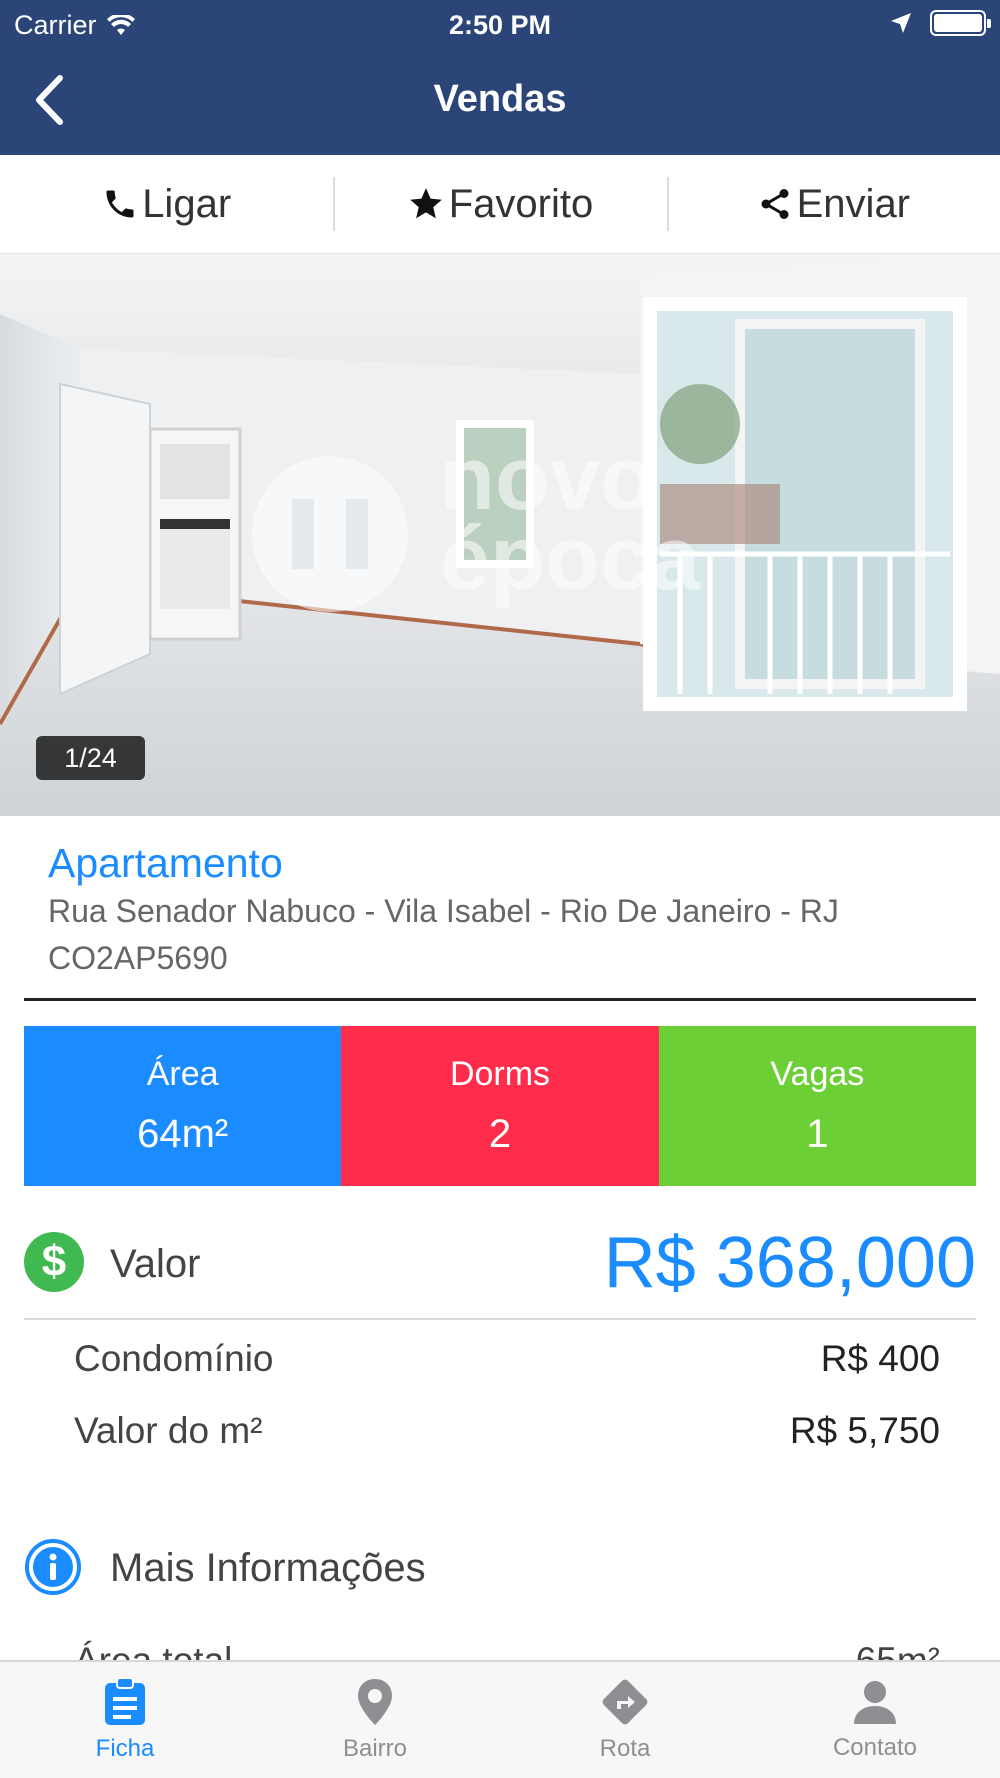 The width and height of the screenshot is (1000, 1778). I want to click on tab-contato: Contato, so click(875, 1720).